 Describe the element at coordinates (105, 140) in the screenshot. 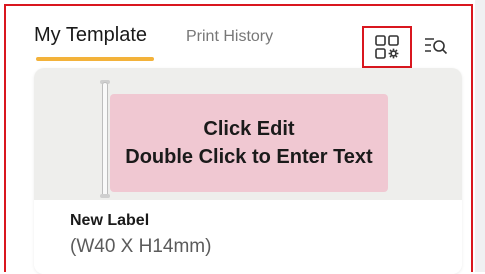

I see `label-roll-edge` at that location.